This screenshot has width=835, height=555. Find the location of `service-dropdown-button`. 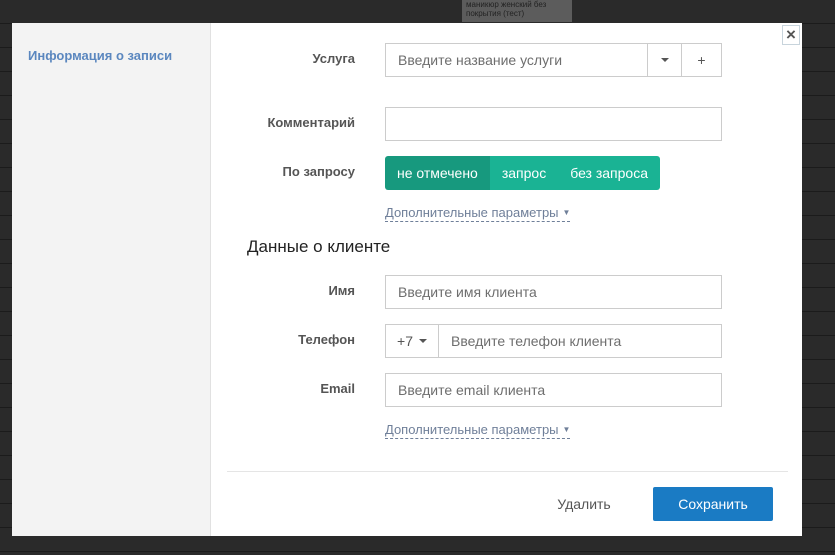

service-dropdown-button is located at coordinates (664, 60).